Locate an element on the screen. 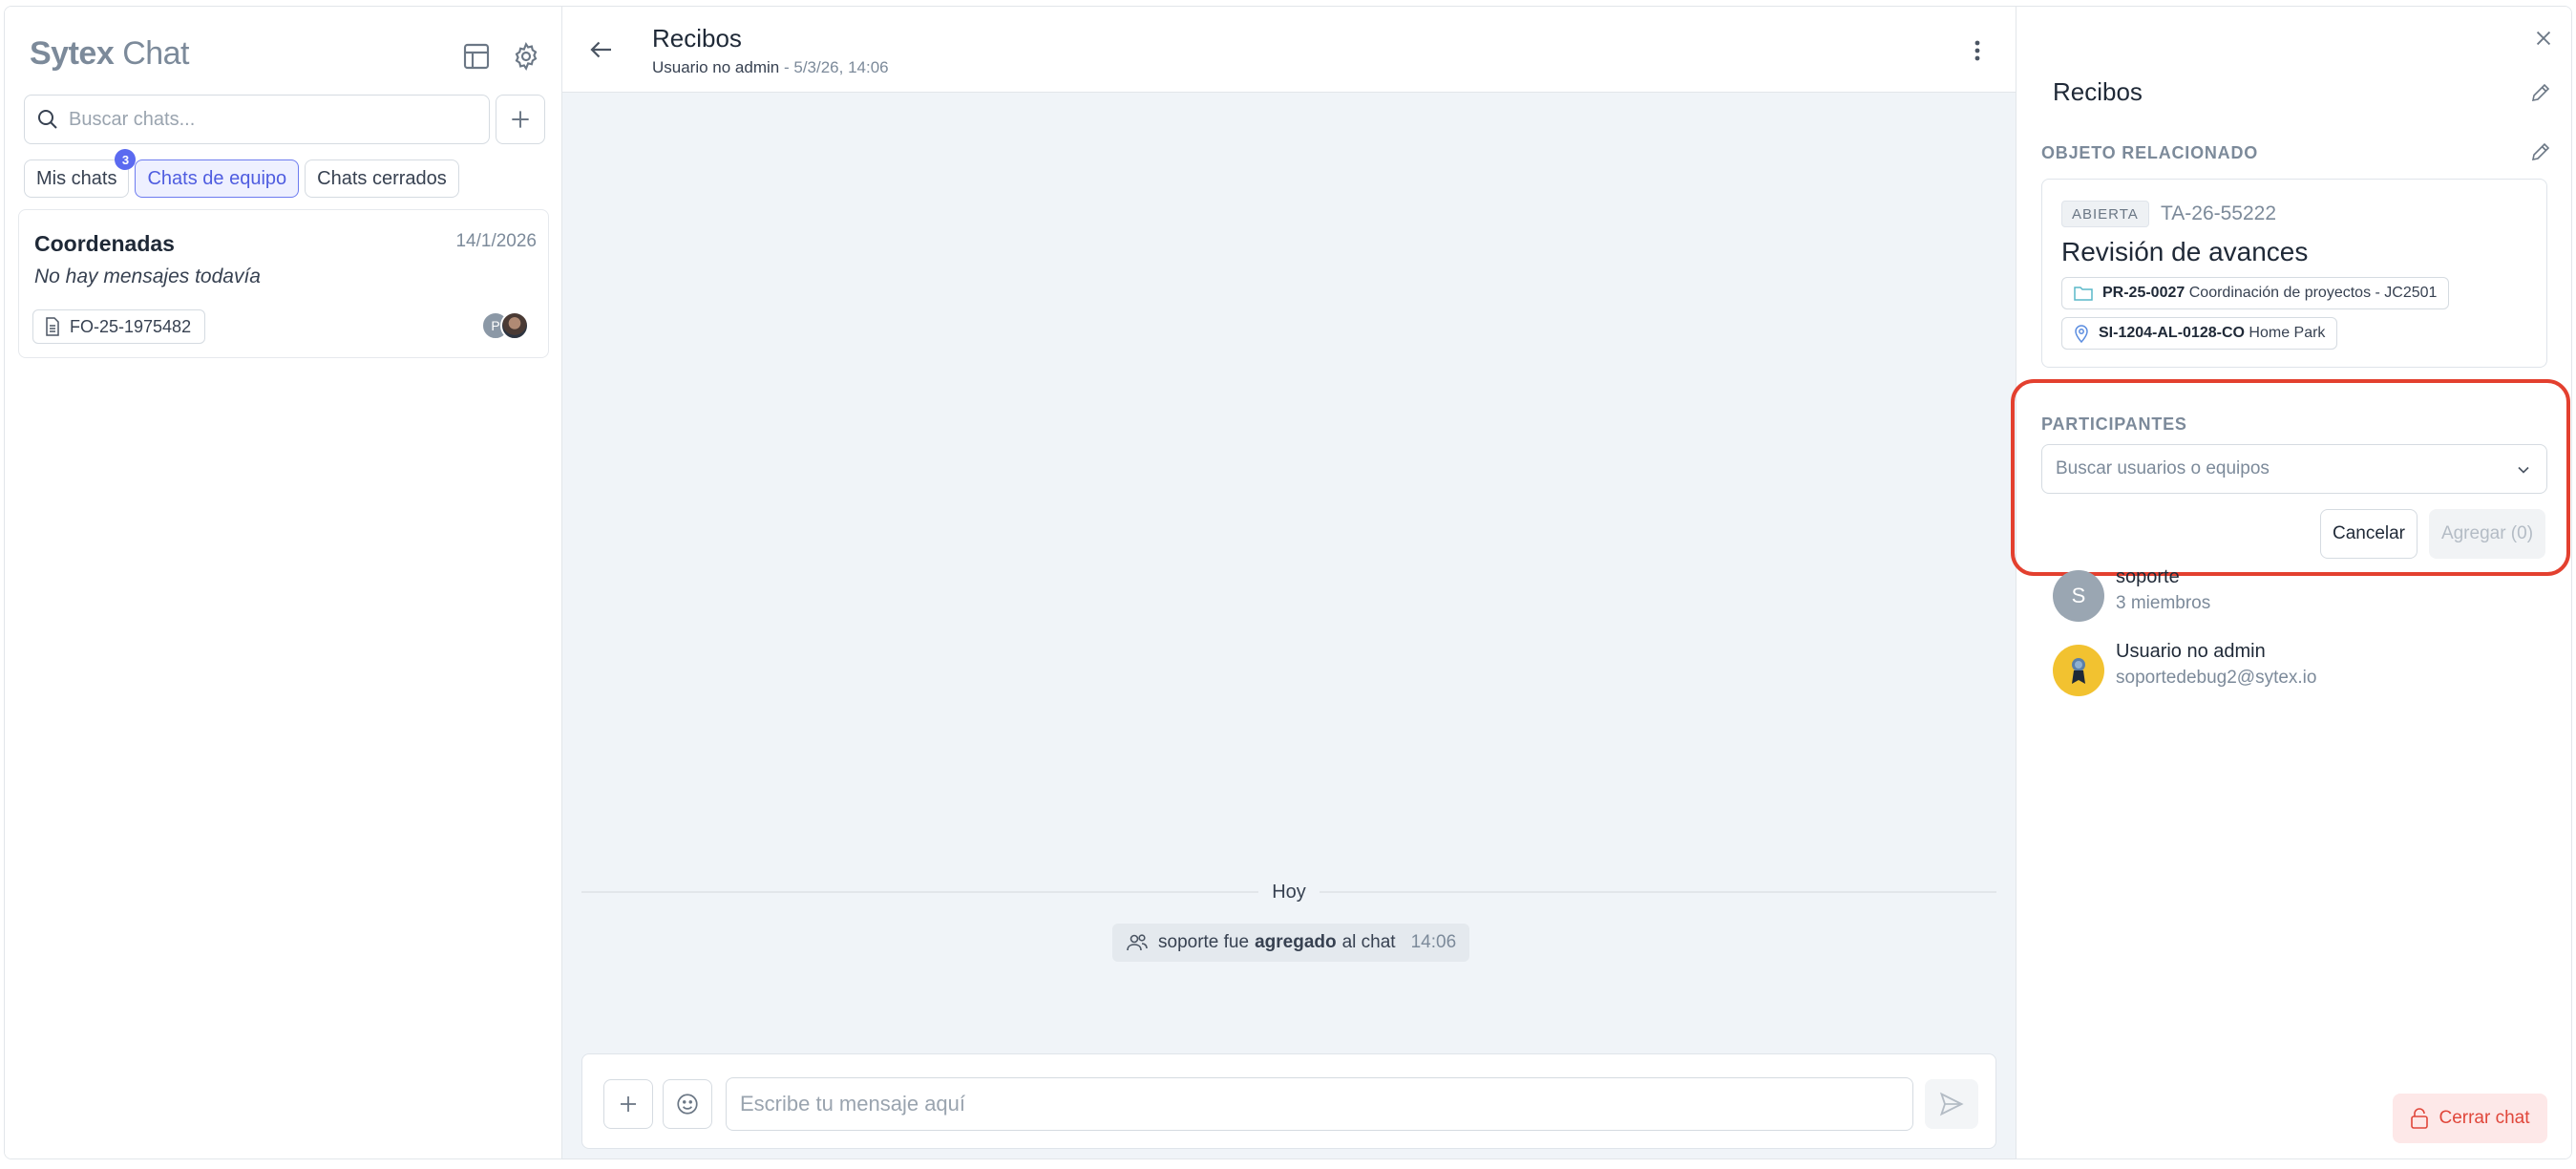 This screenshot has height=1169, width=2576. chat-item-title: Coordenadas is located at coordinates (104, 244).